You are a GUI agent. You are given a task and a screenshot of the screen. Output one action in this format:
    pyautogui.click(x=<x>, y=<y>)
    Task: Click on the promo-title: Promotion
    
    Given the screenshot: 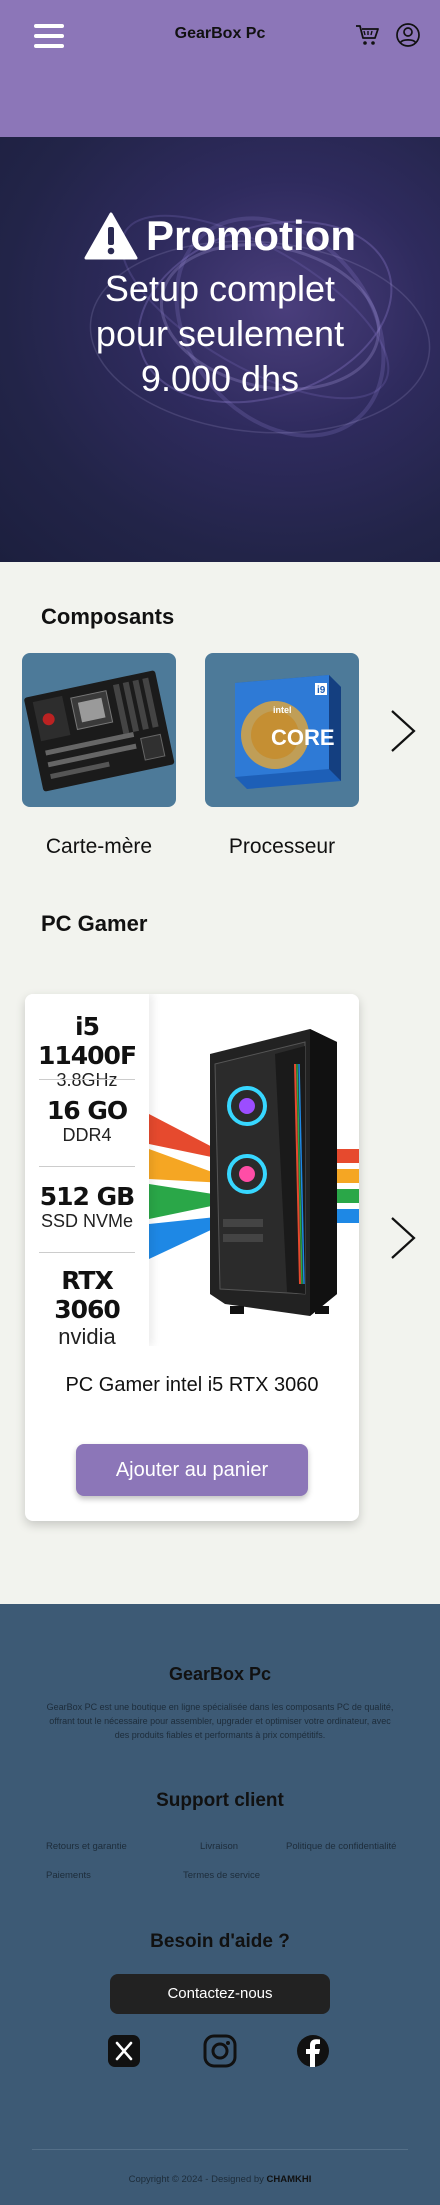 What is the action you would take?
    pyautogui.click(x=220, y=236)
    